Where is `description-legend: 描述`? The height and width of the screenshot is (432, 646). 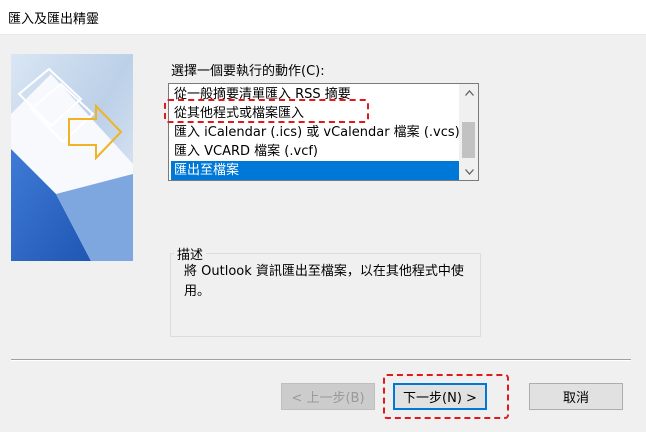 description-legend: 描述 is located at coordinates (190, 253).